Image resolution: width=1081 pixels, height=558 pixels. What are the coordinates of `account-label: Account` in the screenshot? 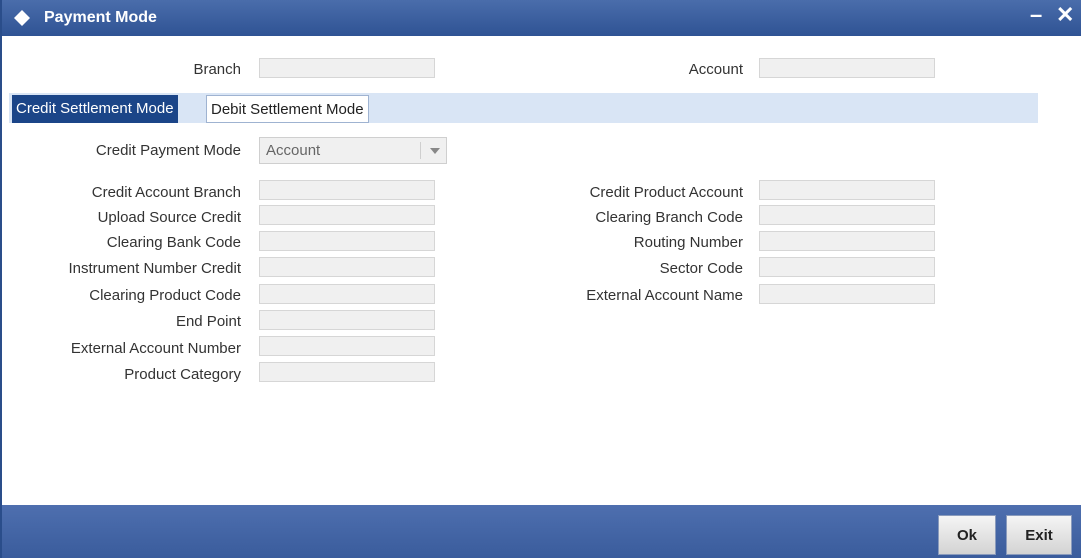 It's located at (715, 69).